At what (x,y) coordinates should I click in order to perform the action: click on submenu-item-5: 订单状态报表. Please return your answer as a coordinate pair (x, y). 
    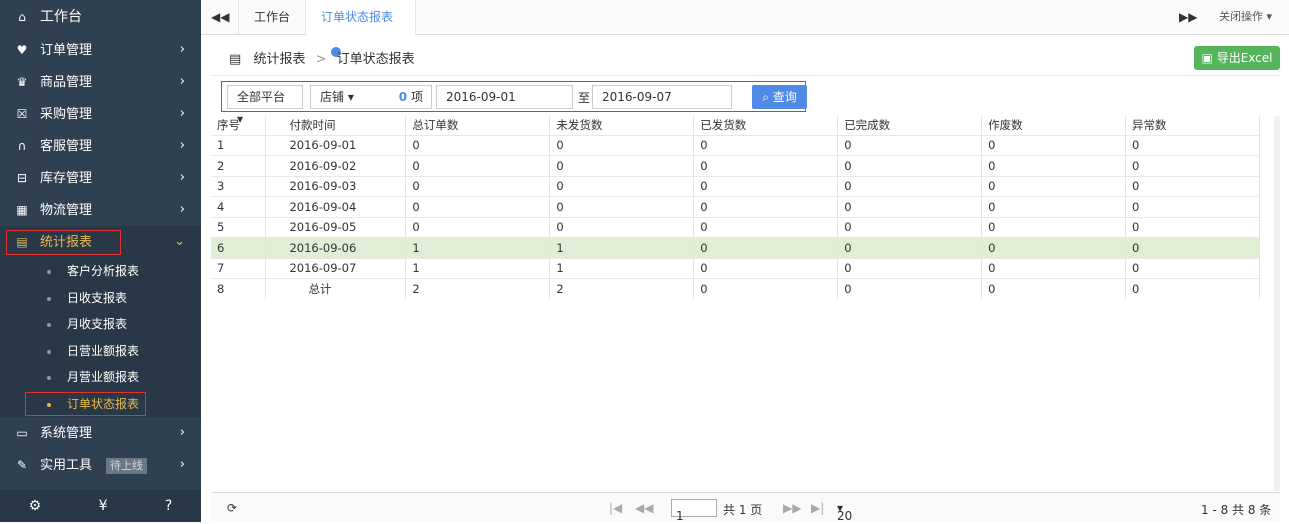
    Looking at the image, I should click on (100, 404).